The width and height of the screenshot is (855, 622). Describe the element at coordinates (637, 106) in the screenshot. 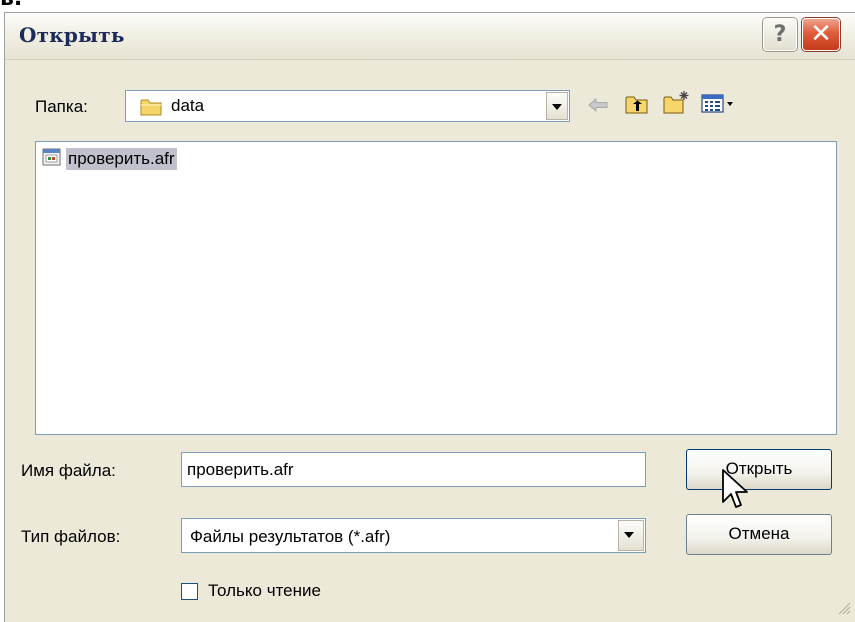

I see `up-folder-icon` at that location.